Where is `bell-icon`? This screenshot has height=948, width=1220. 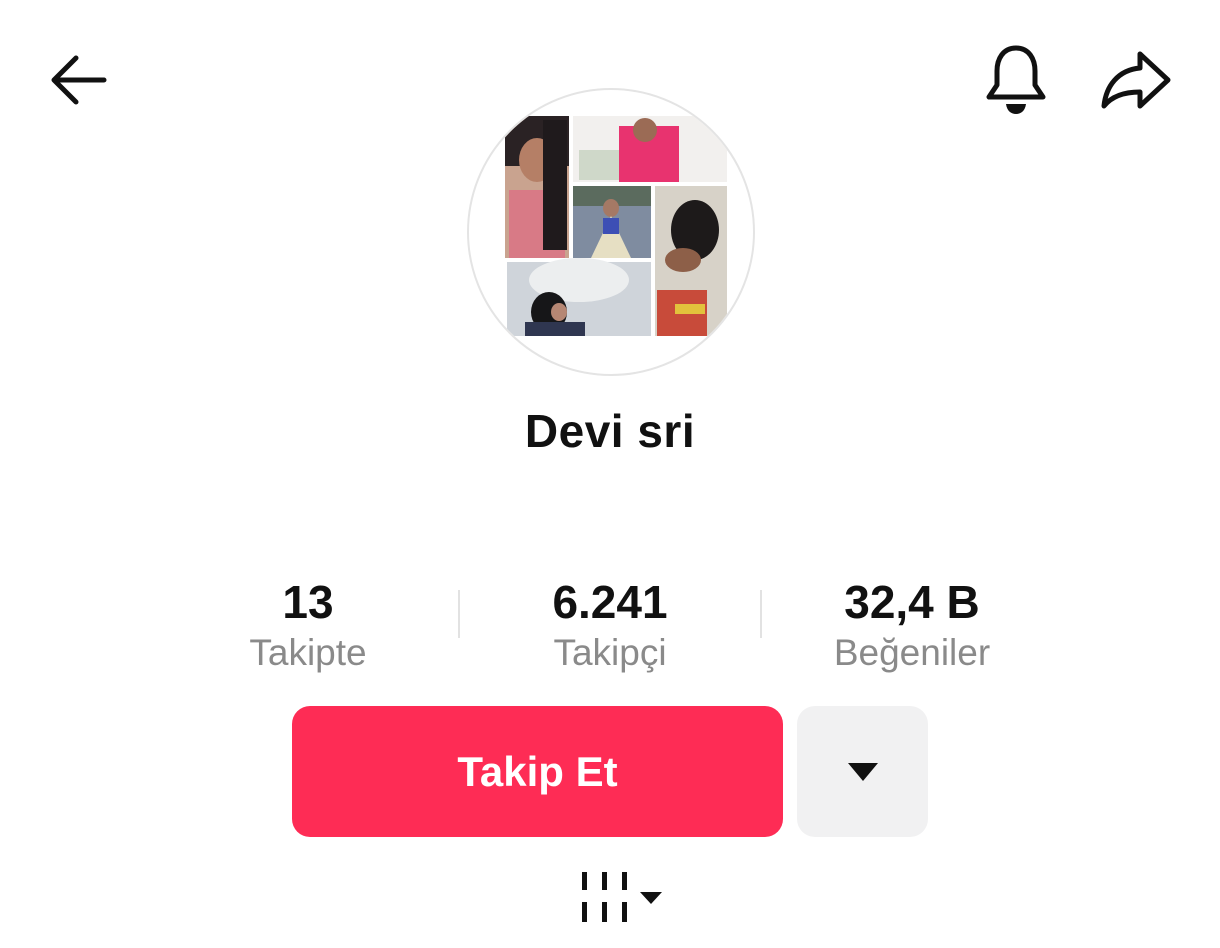 bell-icon is located at coordinates (1016, 79).